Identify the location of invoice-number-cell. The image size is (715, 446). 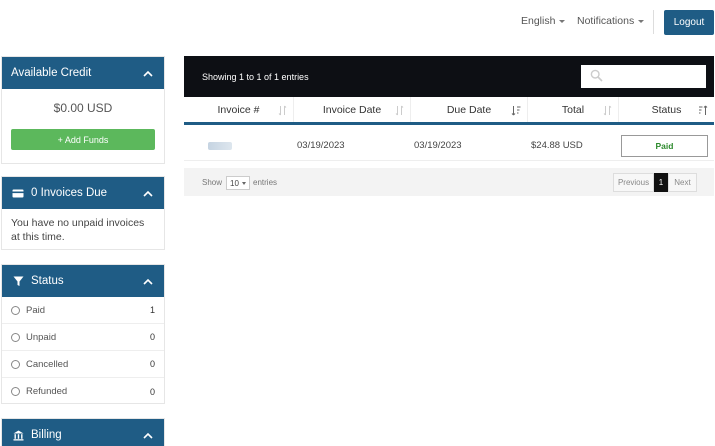
(224, 145).